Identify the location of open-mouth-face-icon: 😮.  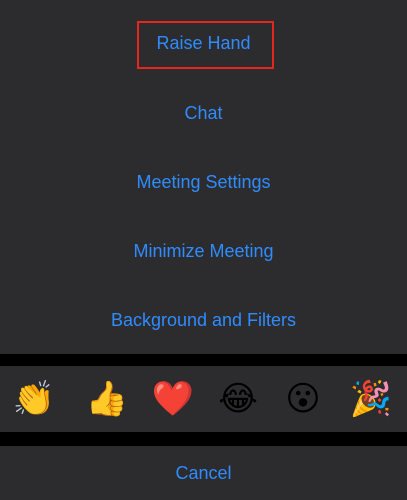
(303, 399).